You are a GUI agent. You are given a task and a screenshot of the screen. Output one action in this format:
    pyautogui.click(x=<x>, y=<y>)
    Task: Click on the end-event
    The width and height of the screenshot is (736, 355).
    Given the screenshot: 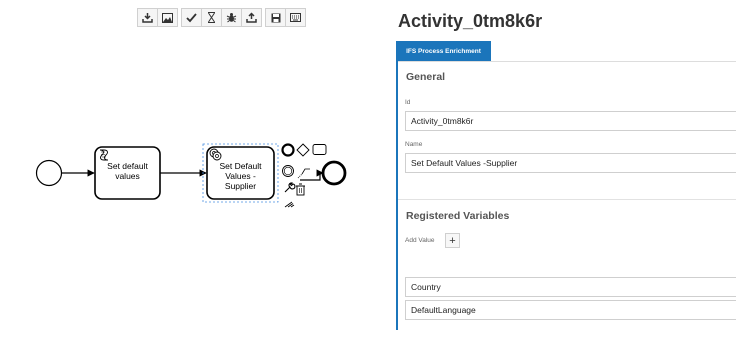 What is the action you would take?
    pyautogui.click(x=334, y=173)
    